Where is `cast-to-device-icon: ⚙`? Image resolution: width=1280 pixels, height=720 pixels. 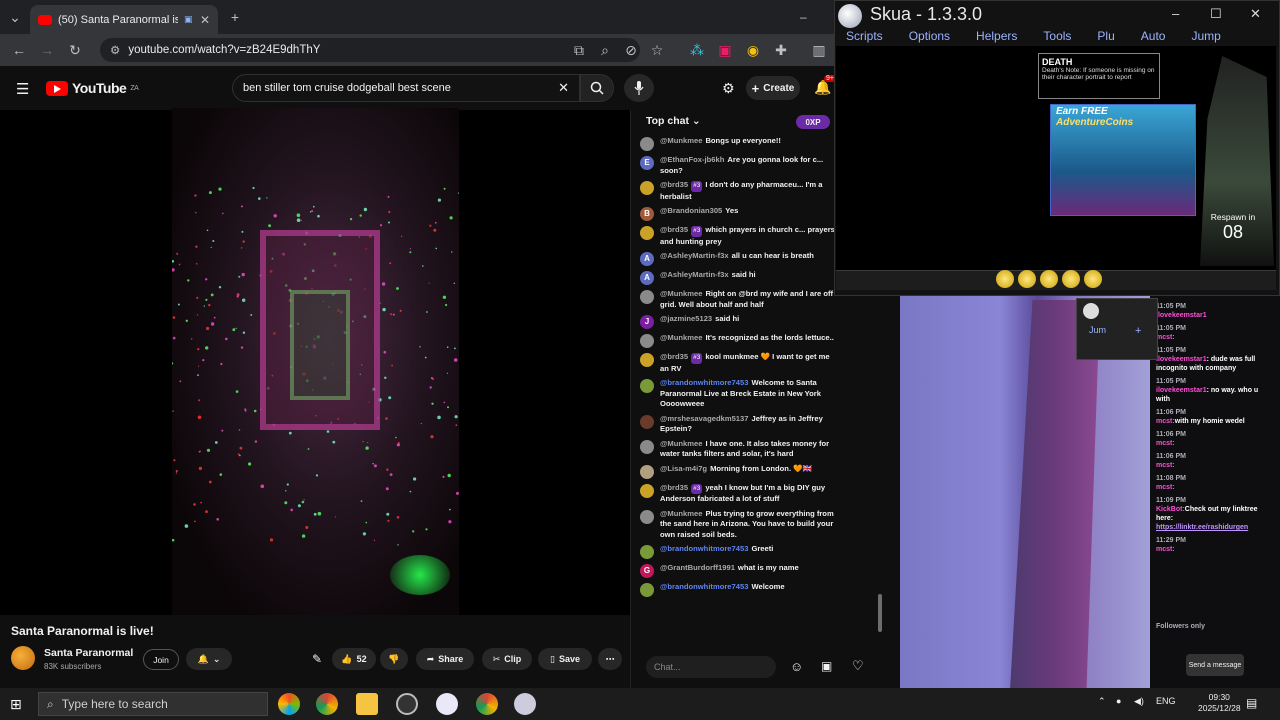
cast-to-device-icon: ⚙ is located at coordinates (728, 88).